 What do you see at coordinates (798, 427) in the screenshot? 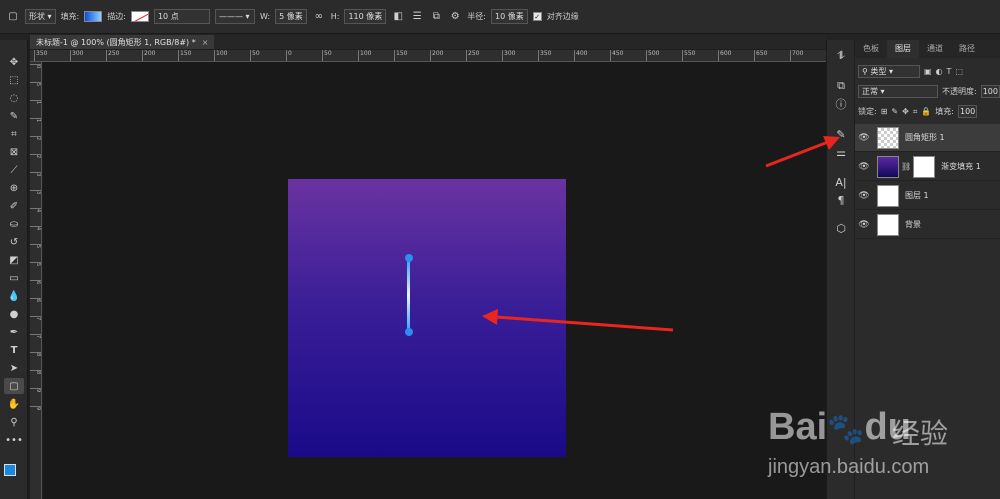
I see `watermark-logo-text: Bai` at bounding box center [798, 427].